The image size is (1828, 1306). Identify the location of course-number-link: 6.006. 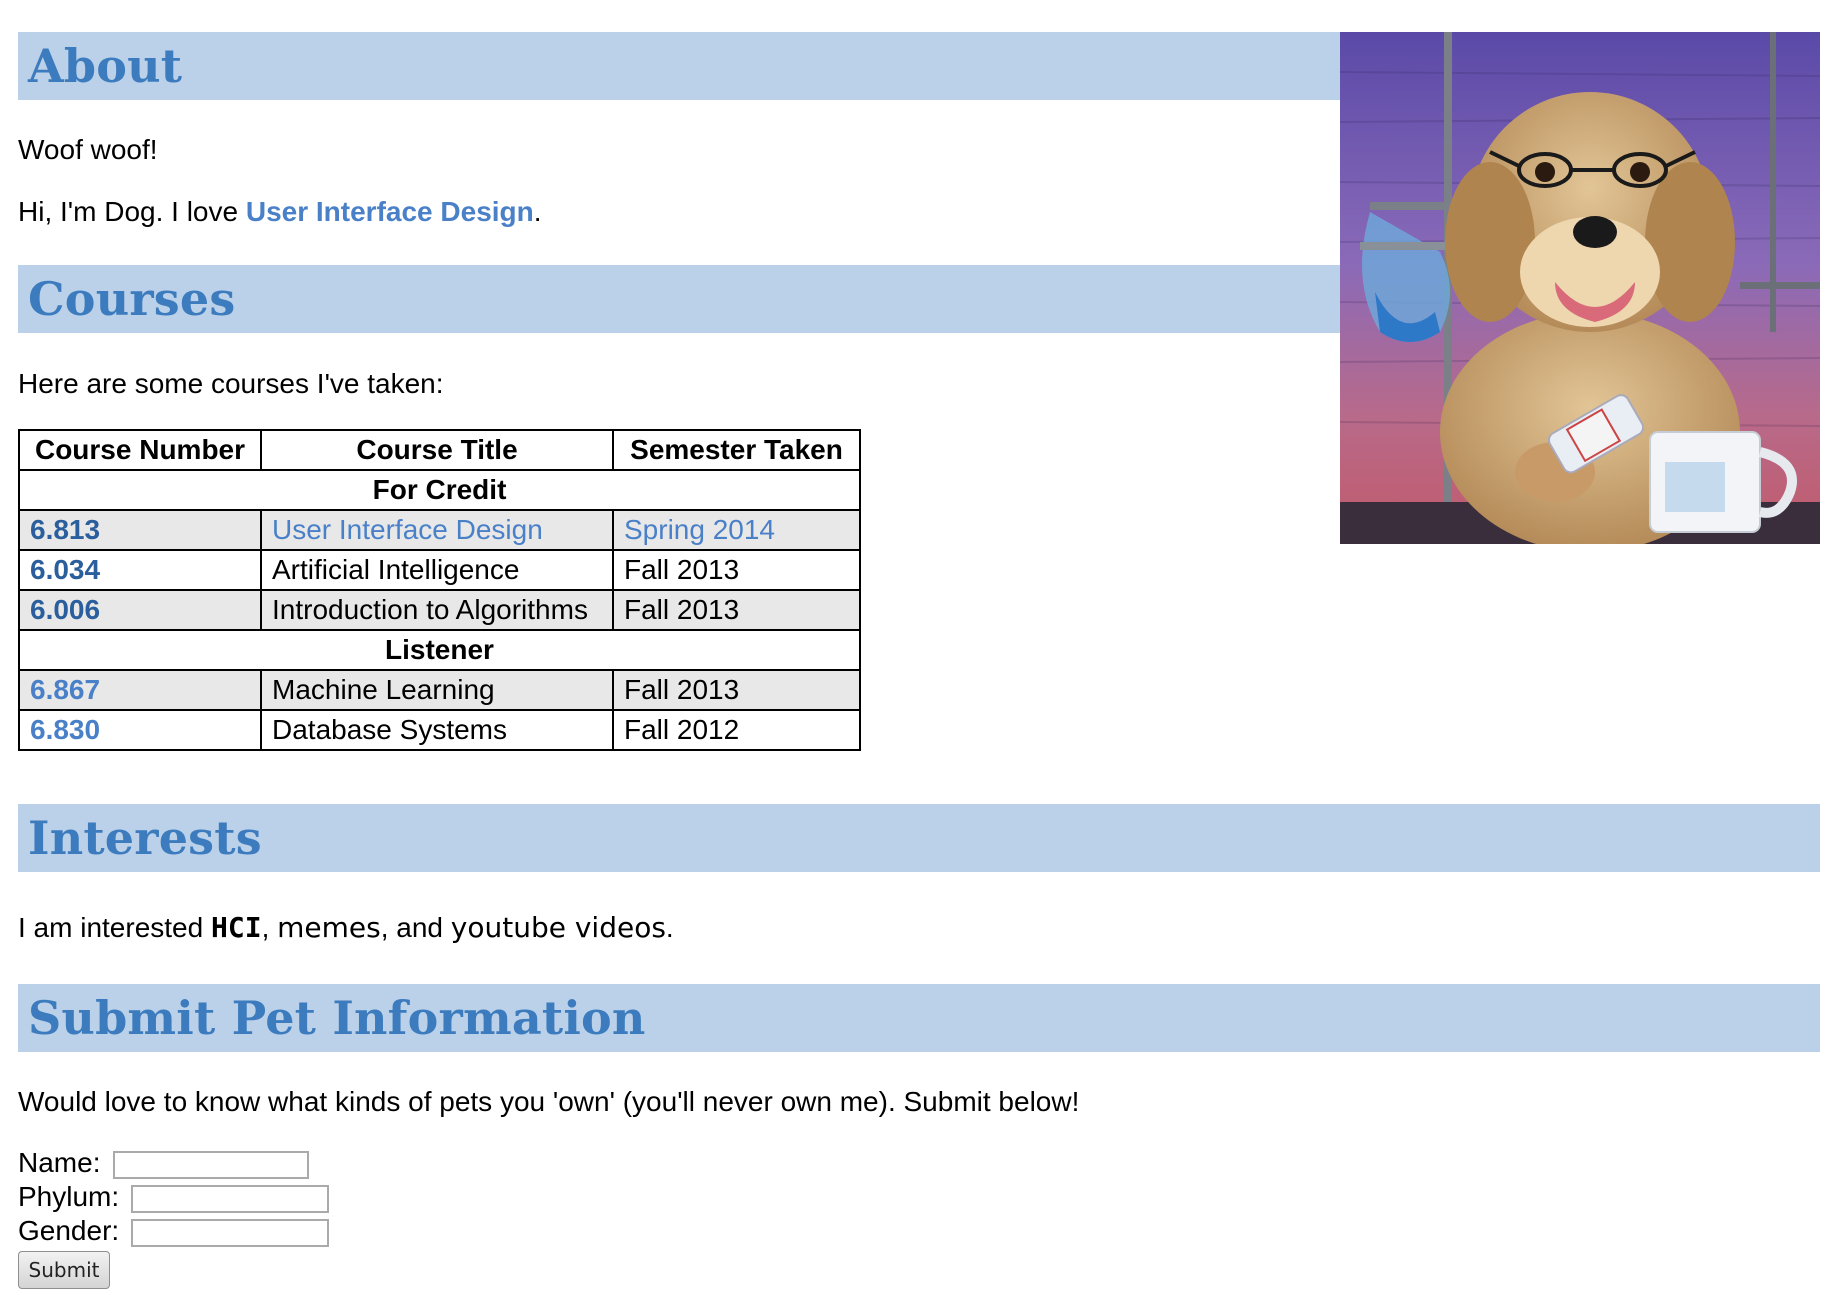
(65, 609).